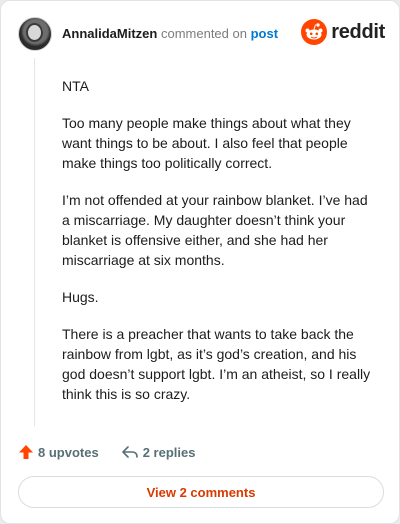  Describe the element at coordinates (314, 32) in the screenshot. I see `reddit-snoo-icon` at that location.